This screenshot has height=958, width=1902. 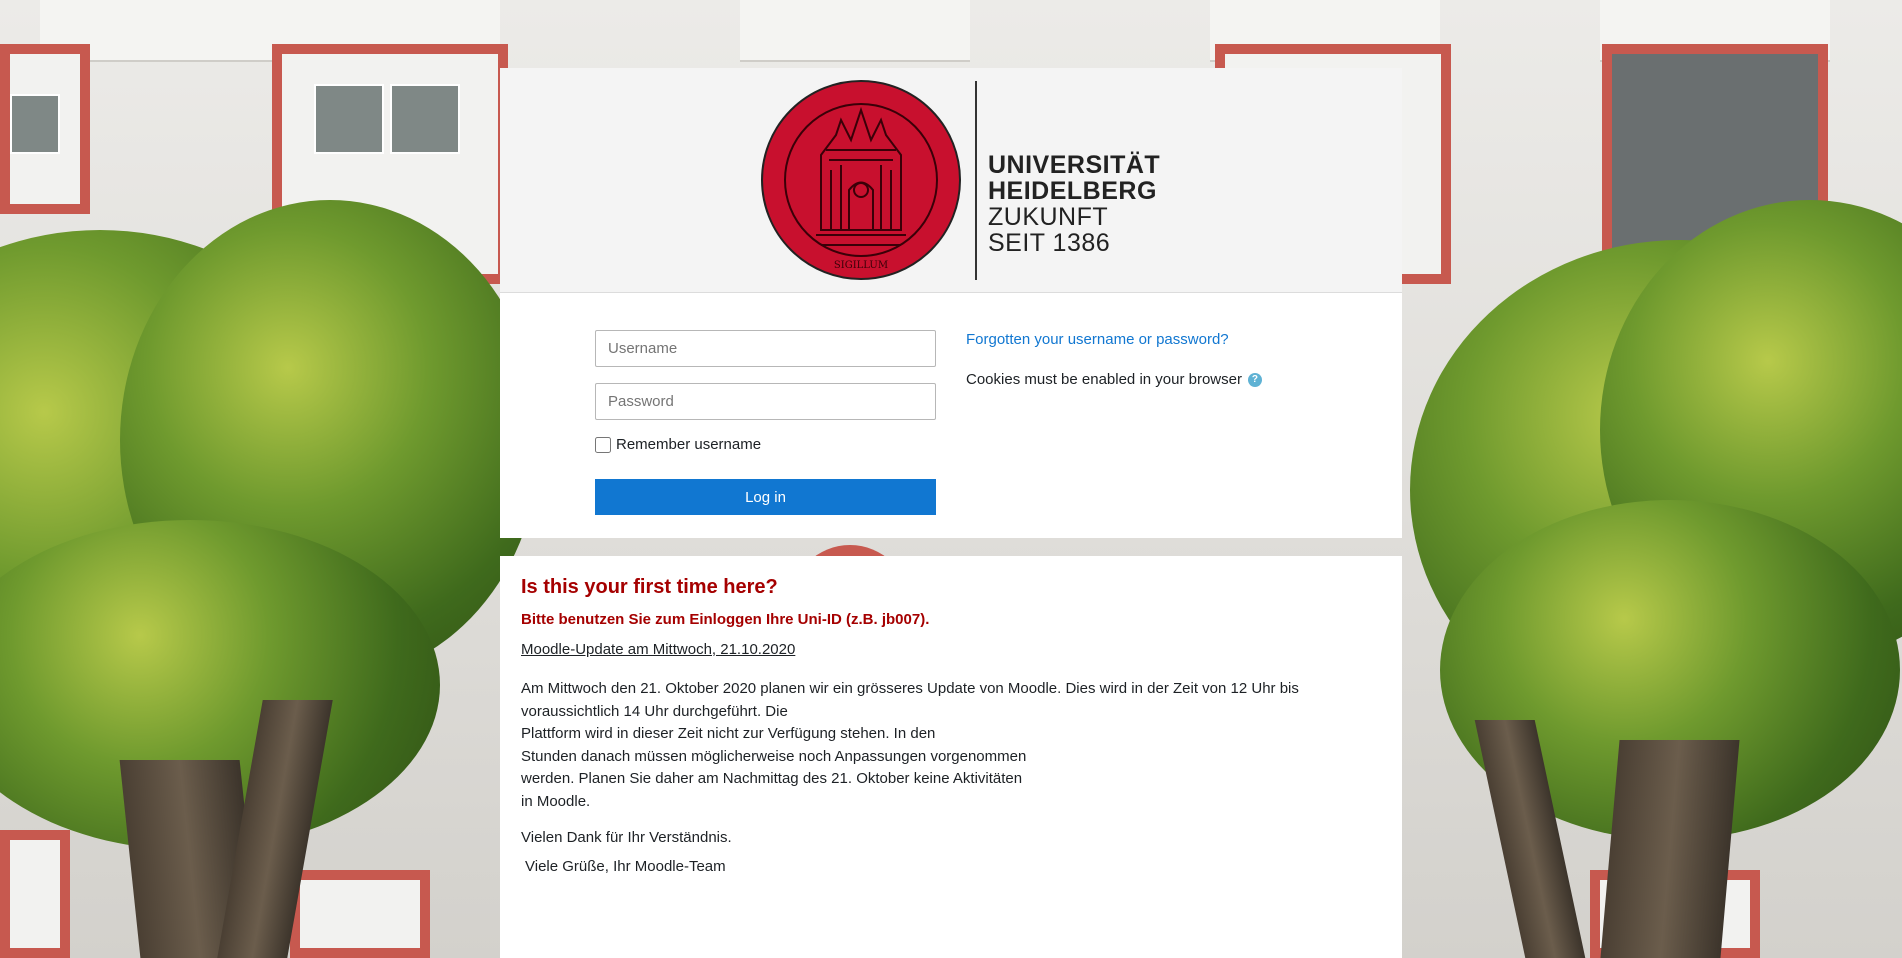 I want to click on login-button: Log in, so click(x=765, y=497).